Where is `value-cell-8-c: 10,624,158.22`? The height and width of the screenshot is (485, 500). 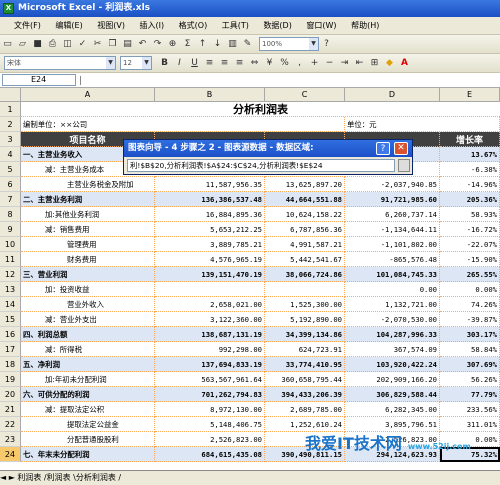
value-cell-8-c: 10,624,158.22 is located at coordinates (305, 214).